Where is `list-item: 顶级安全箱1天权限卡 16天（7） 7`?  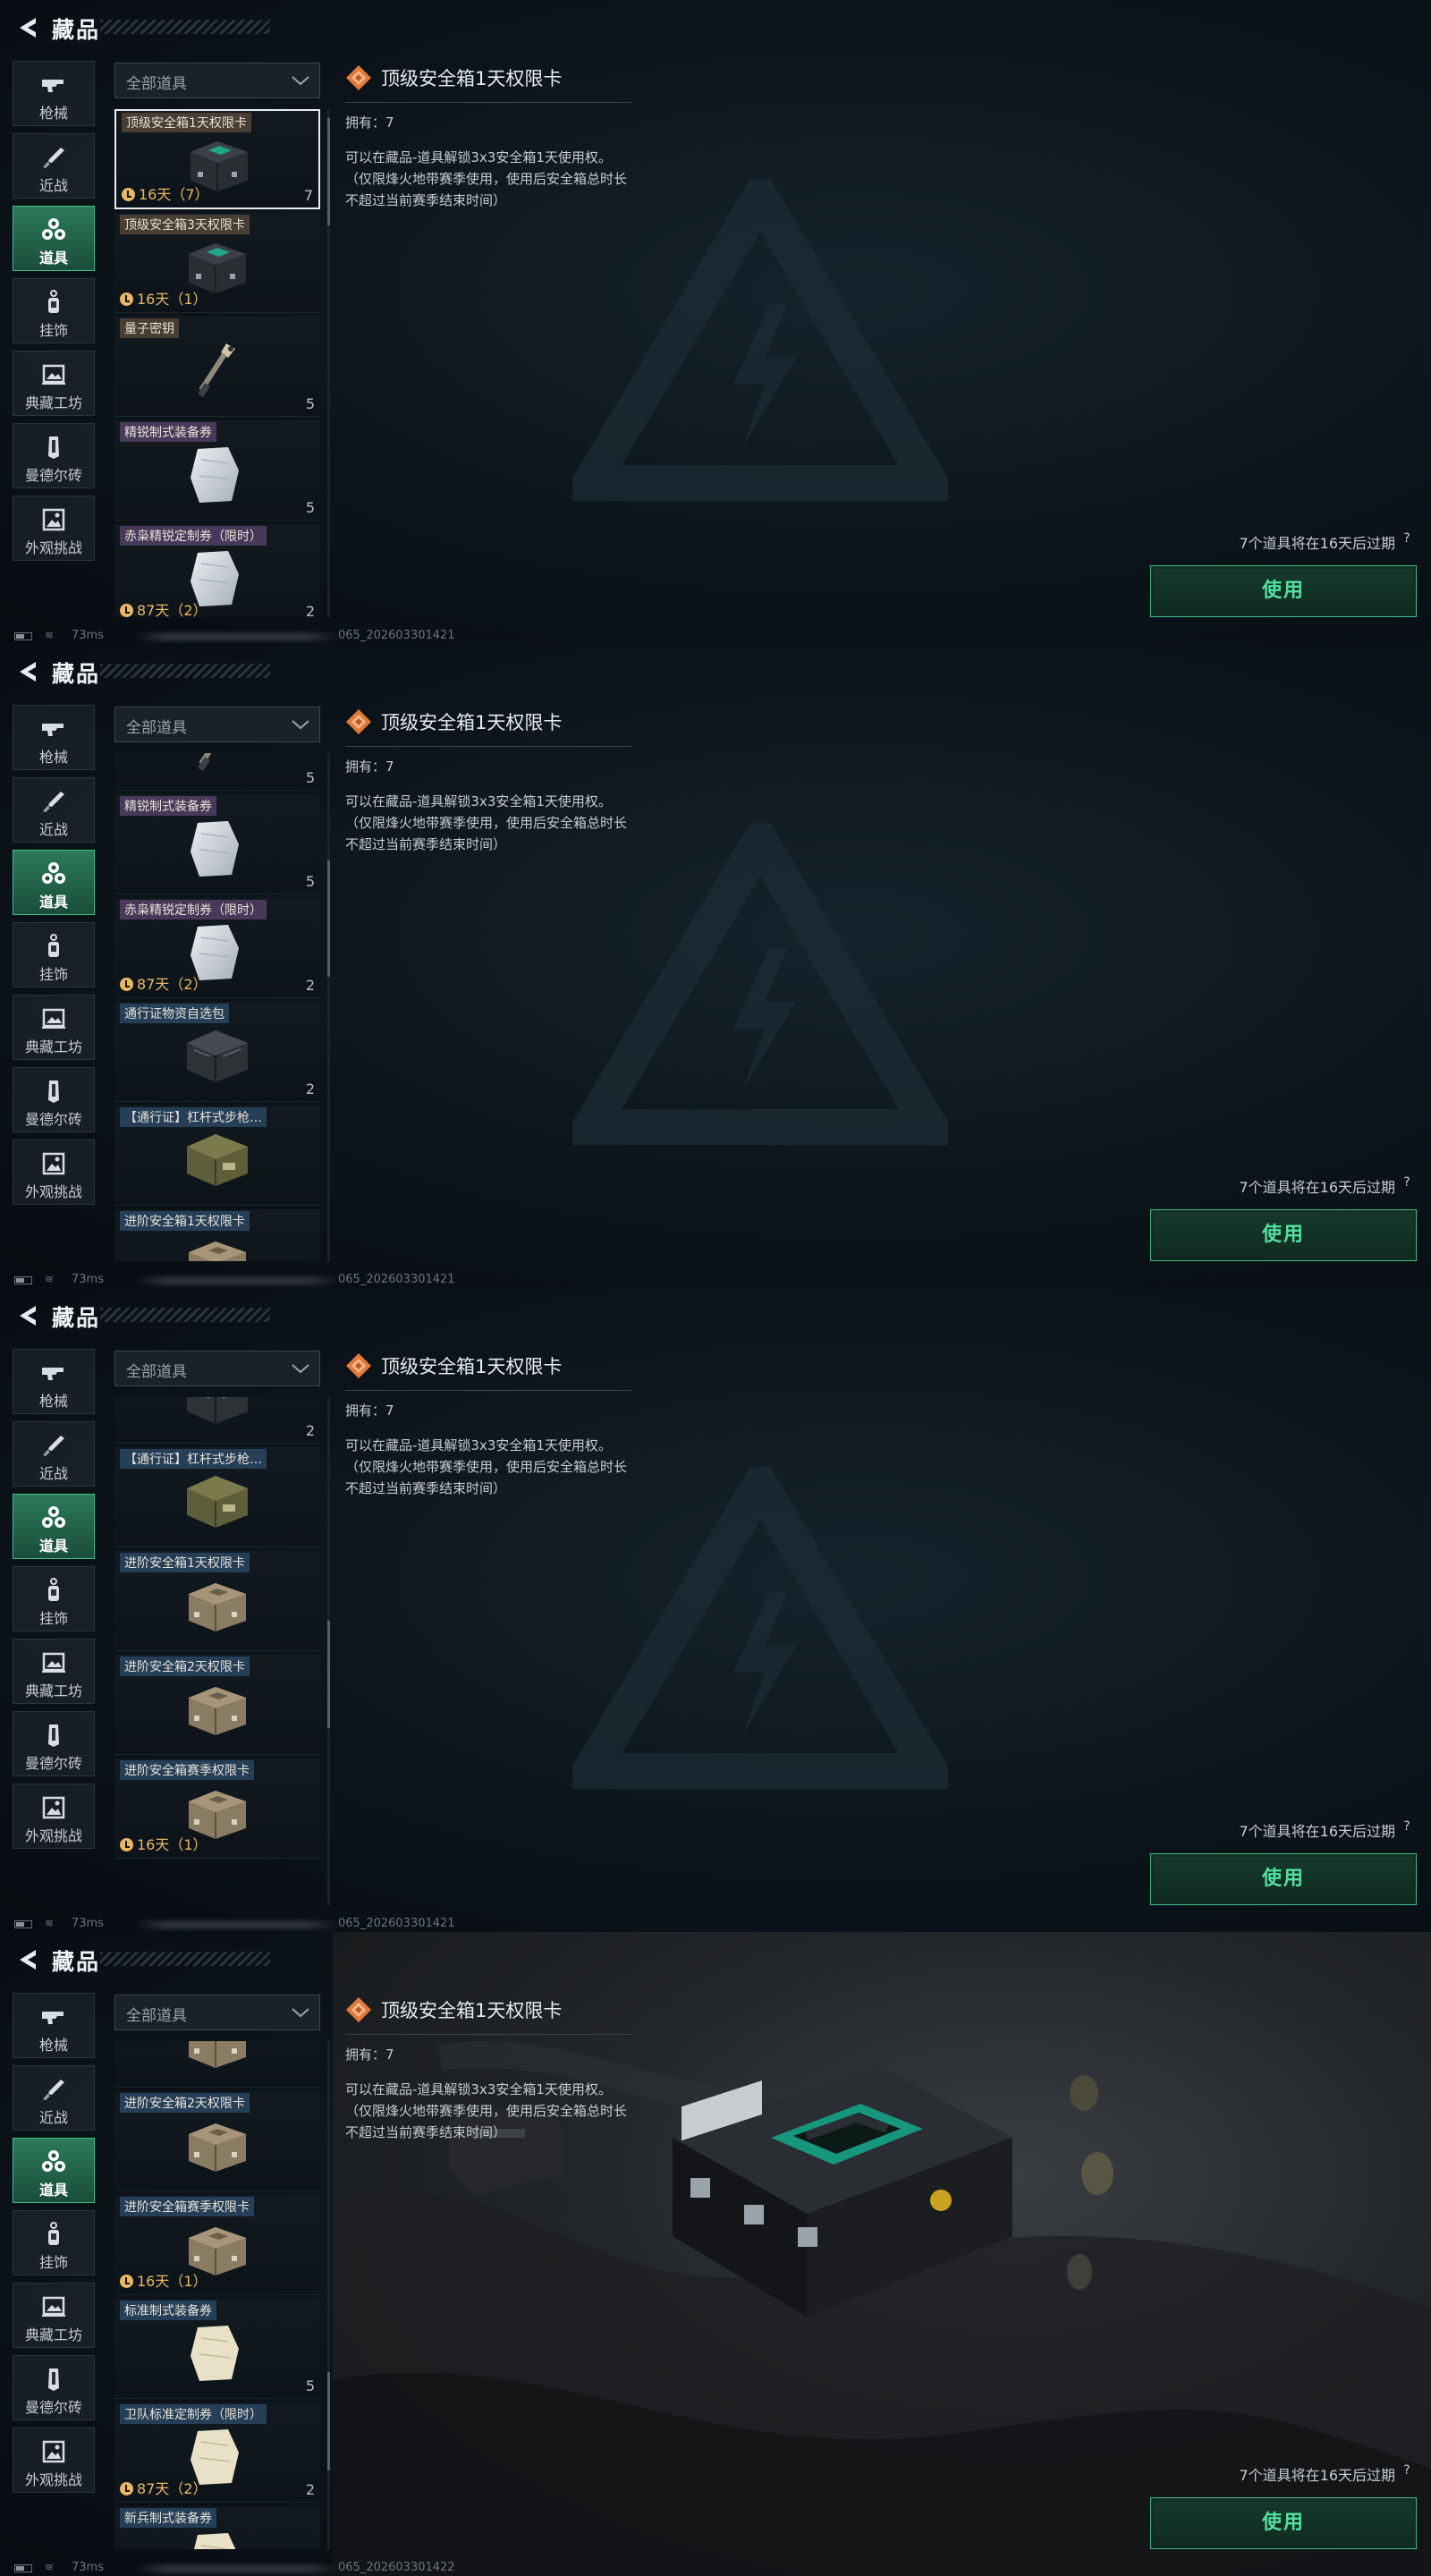
list-item: 顶级安全箱1天权限卡 16天（7） 7 is located at coordinates (217, 159).